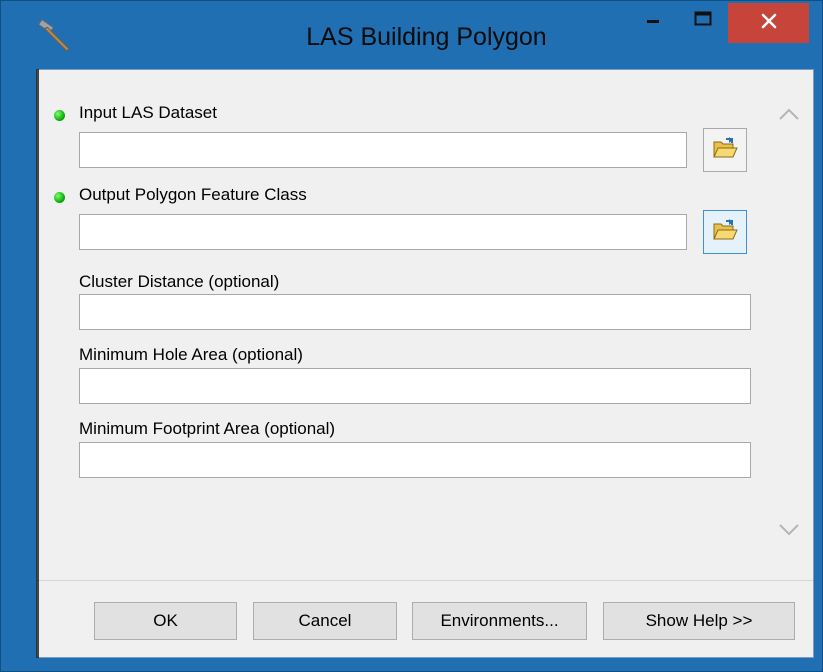 The width and height of the screenshot is (823, 672). What do you see at coordinates (37, 363) in the screenshot?
I see `panel-left-edge` at bounding box center [37, 363].